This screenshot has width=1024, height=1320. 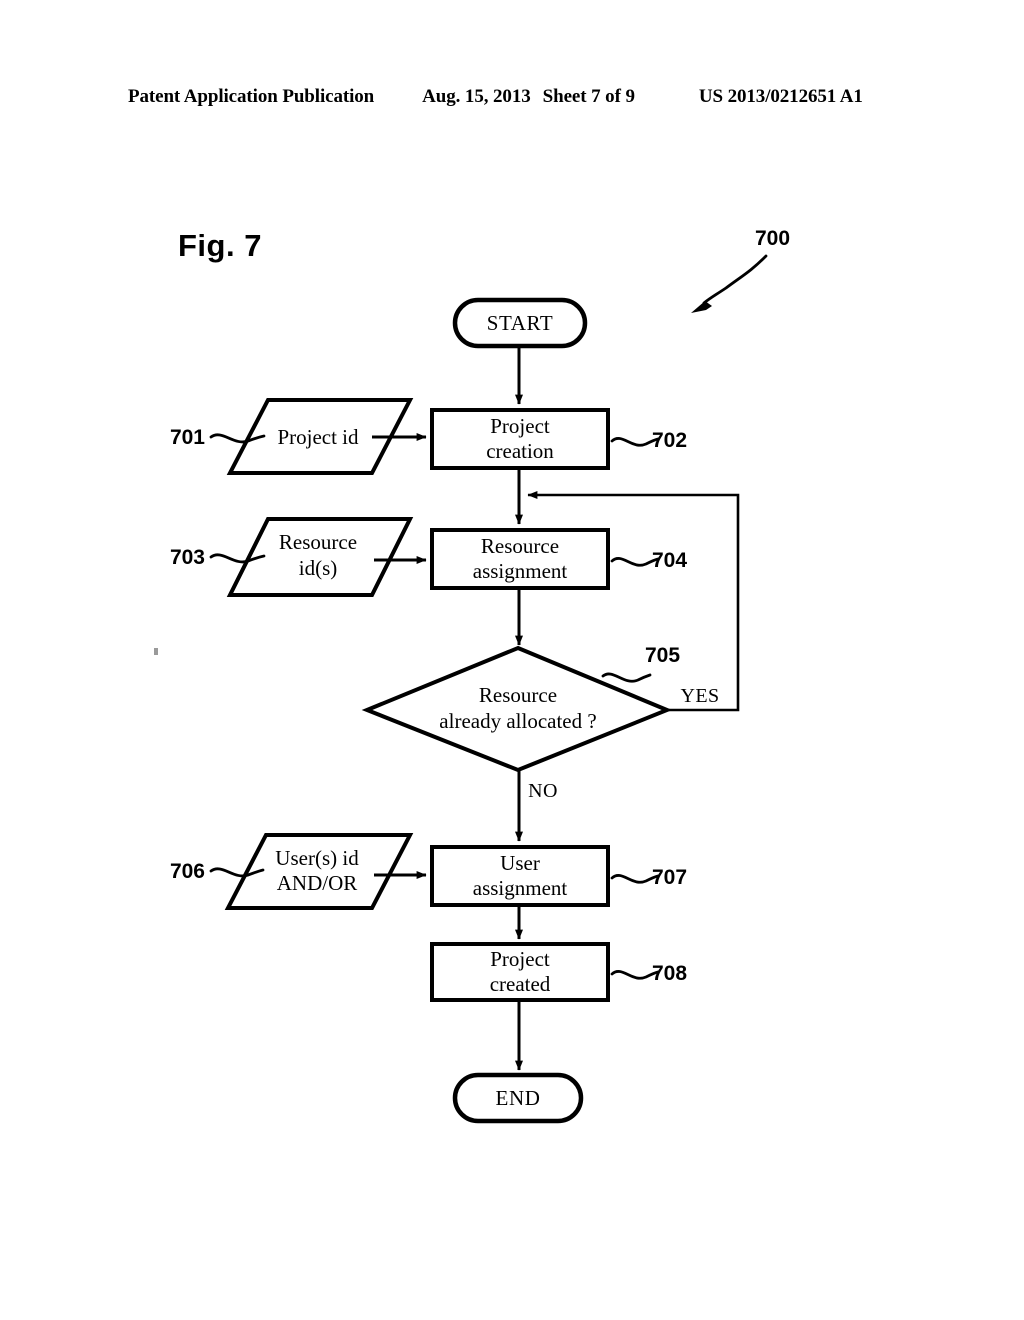 What do you see at coordinates (520, 451) in the screenshot?
I see `node-702-label-line2: creation` at bounding box center [520, 451].